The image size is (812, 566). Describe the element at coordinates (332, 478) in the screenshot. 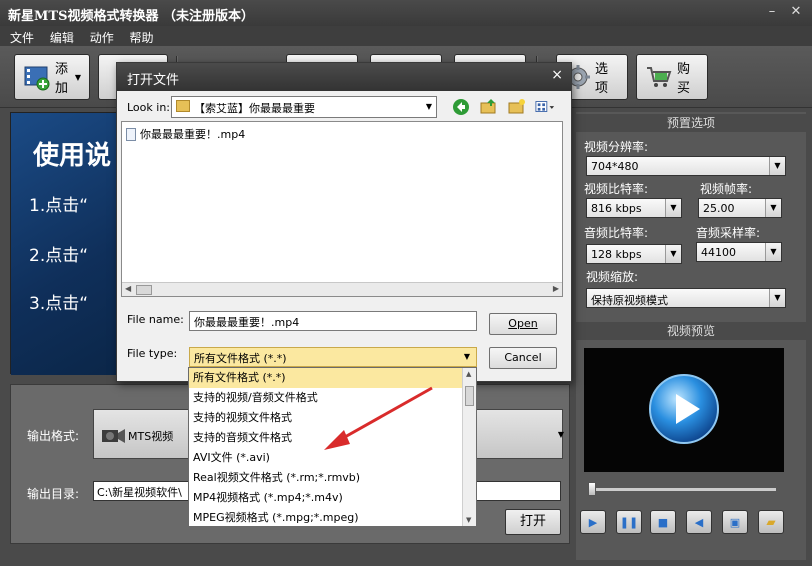

I see `file-type-option: Real视频文件格式 (*.rm;*.rmvb)` at that location.